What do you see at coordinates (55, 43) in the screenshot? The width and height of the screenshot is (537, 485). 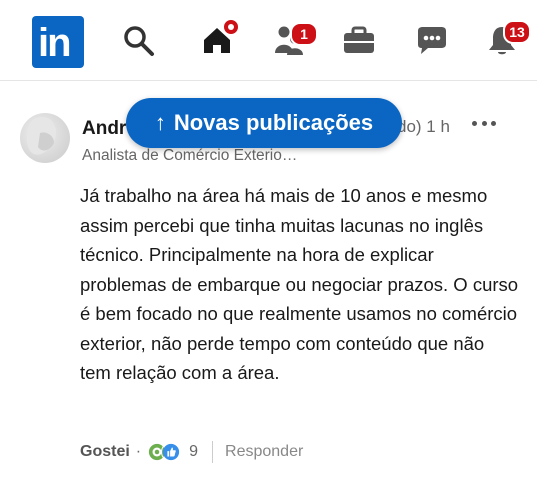 I see `logo-text: in` at bounding box center [55, 43].